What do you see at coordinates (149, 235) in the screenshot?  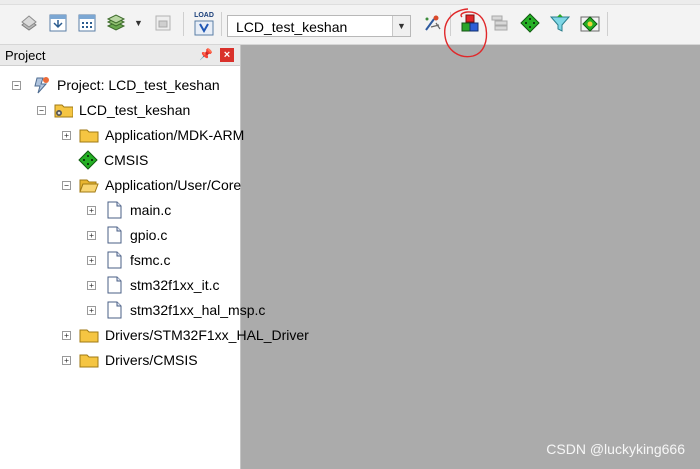 I see `tree-node-label: gpio.c` at bounding box center [149, 235].